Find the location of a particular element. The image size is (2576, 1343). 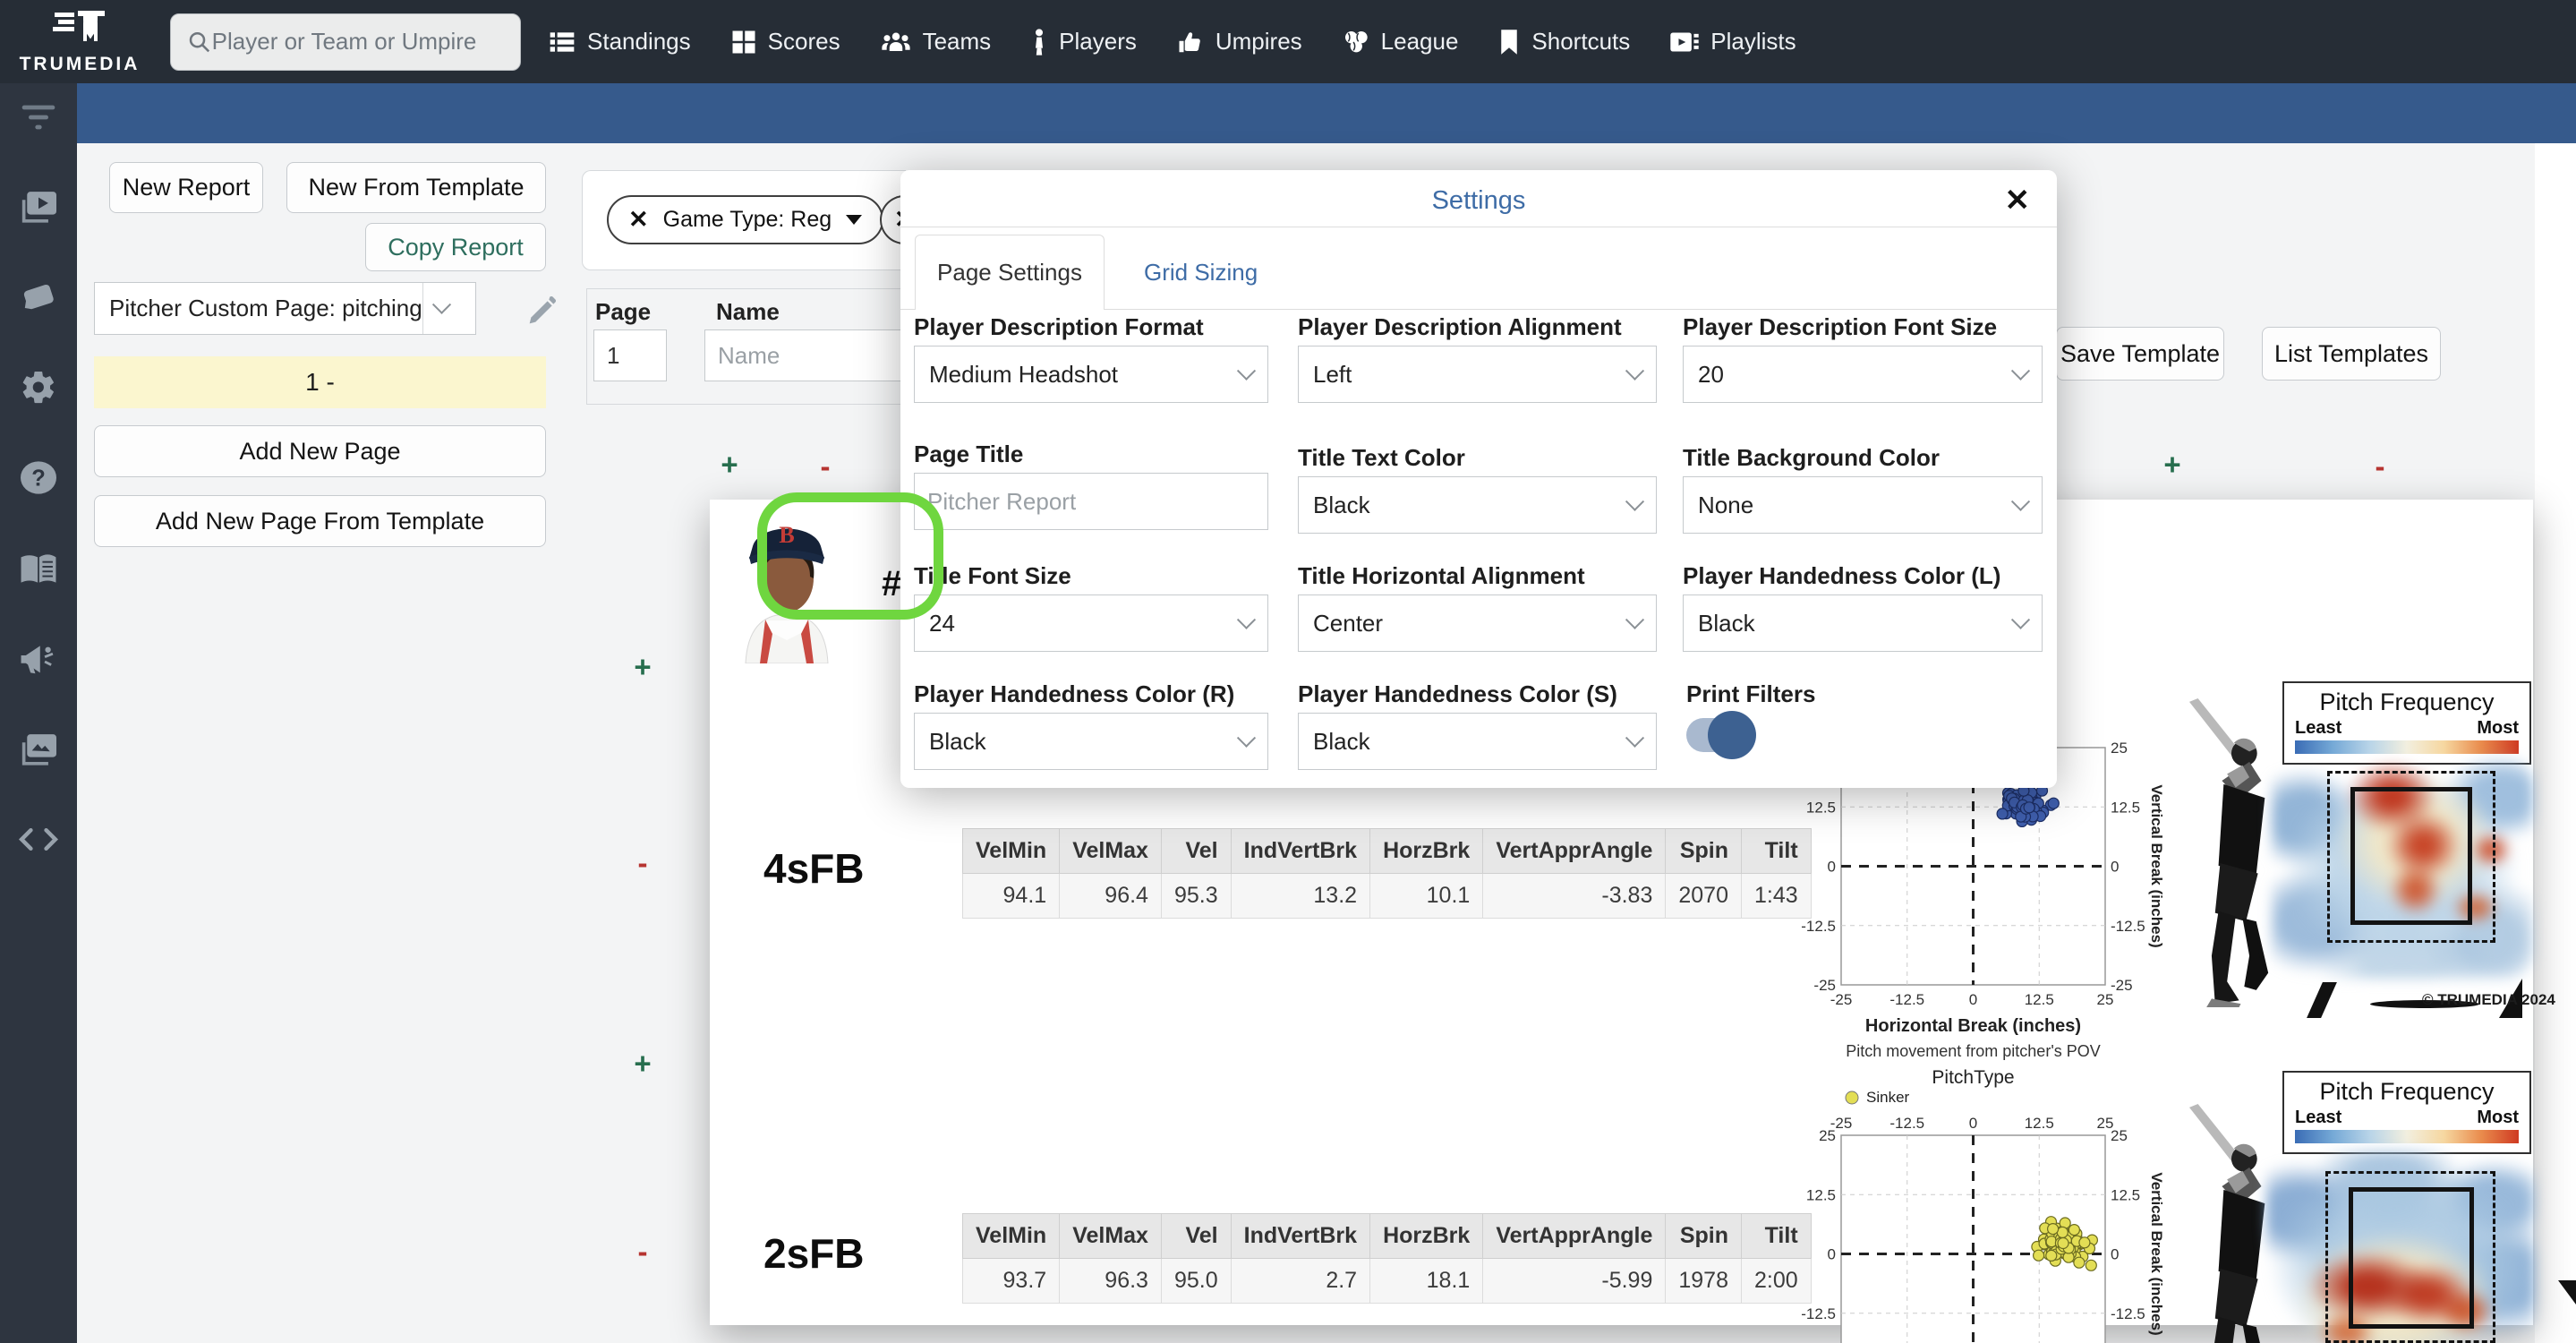

page-number-input: 1 is located at coordinates (630, 355).